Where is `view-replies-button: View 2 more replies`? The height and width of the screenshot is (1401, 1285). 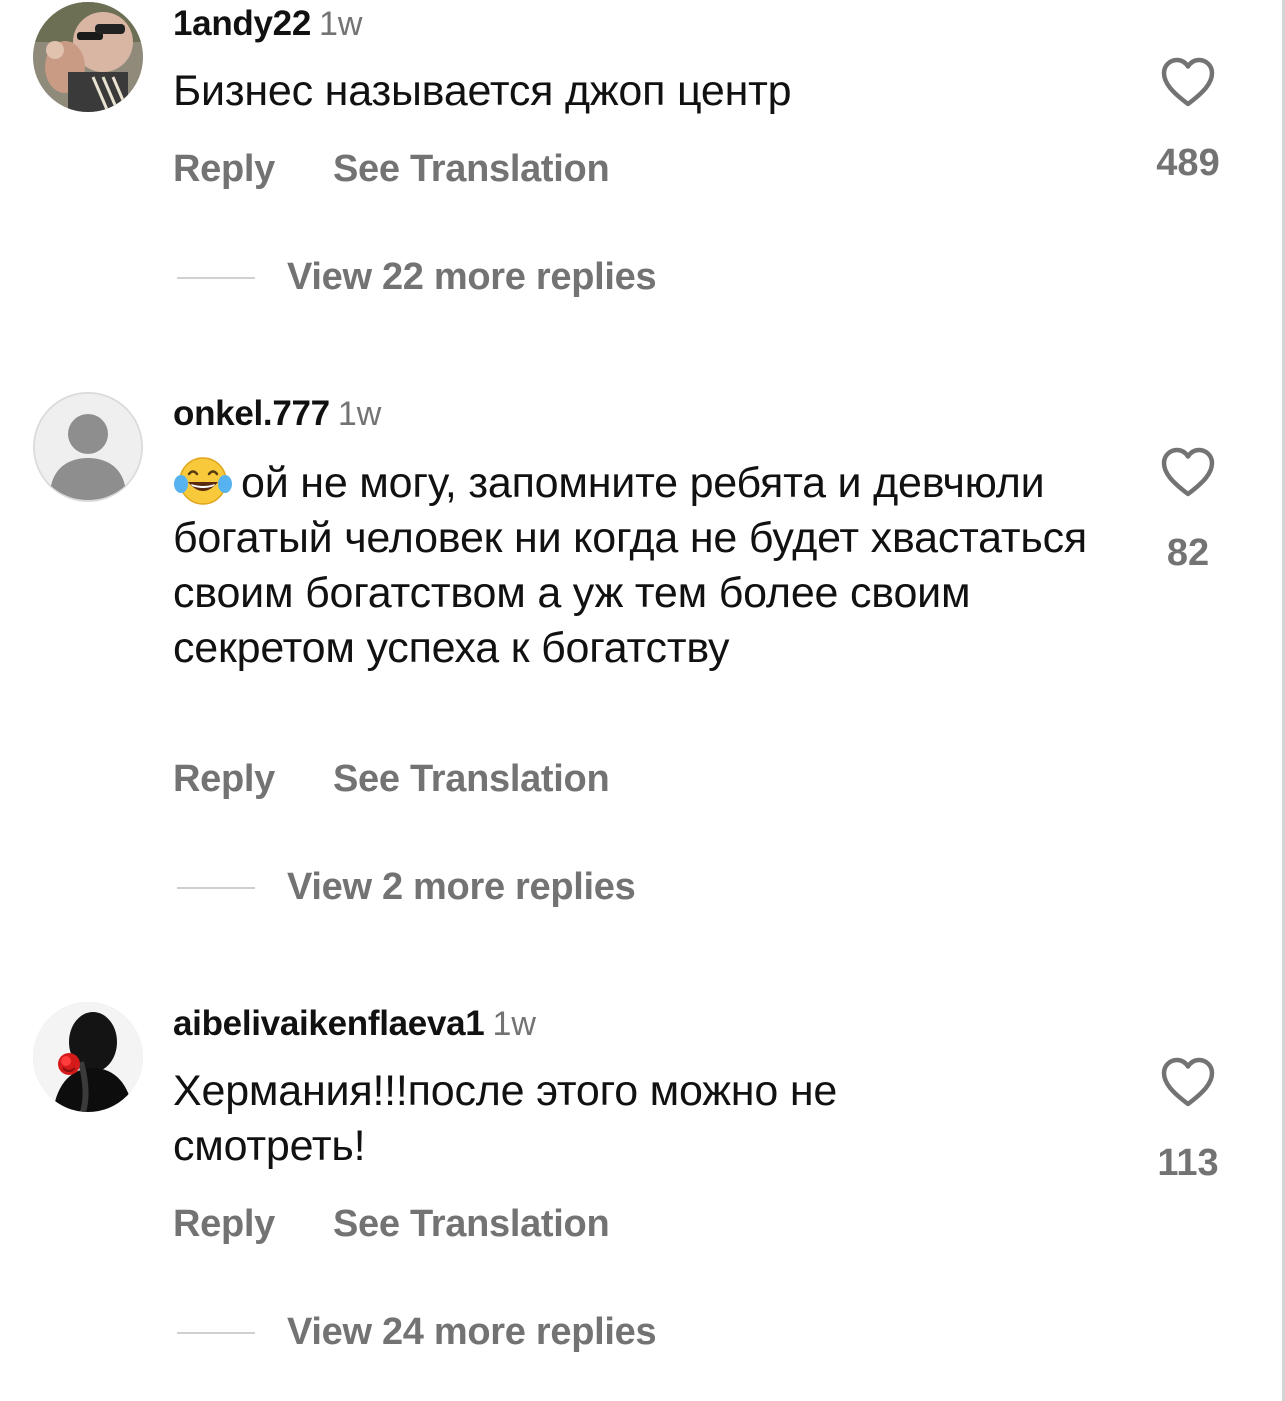 view-replies-button: View 2 more replies is located at coordinates (406, 887).